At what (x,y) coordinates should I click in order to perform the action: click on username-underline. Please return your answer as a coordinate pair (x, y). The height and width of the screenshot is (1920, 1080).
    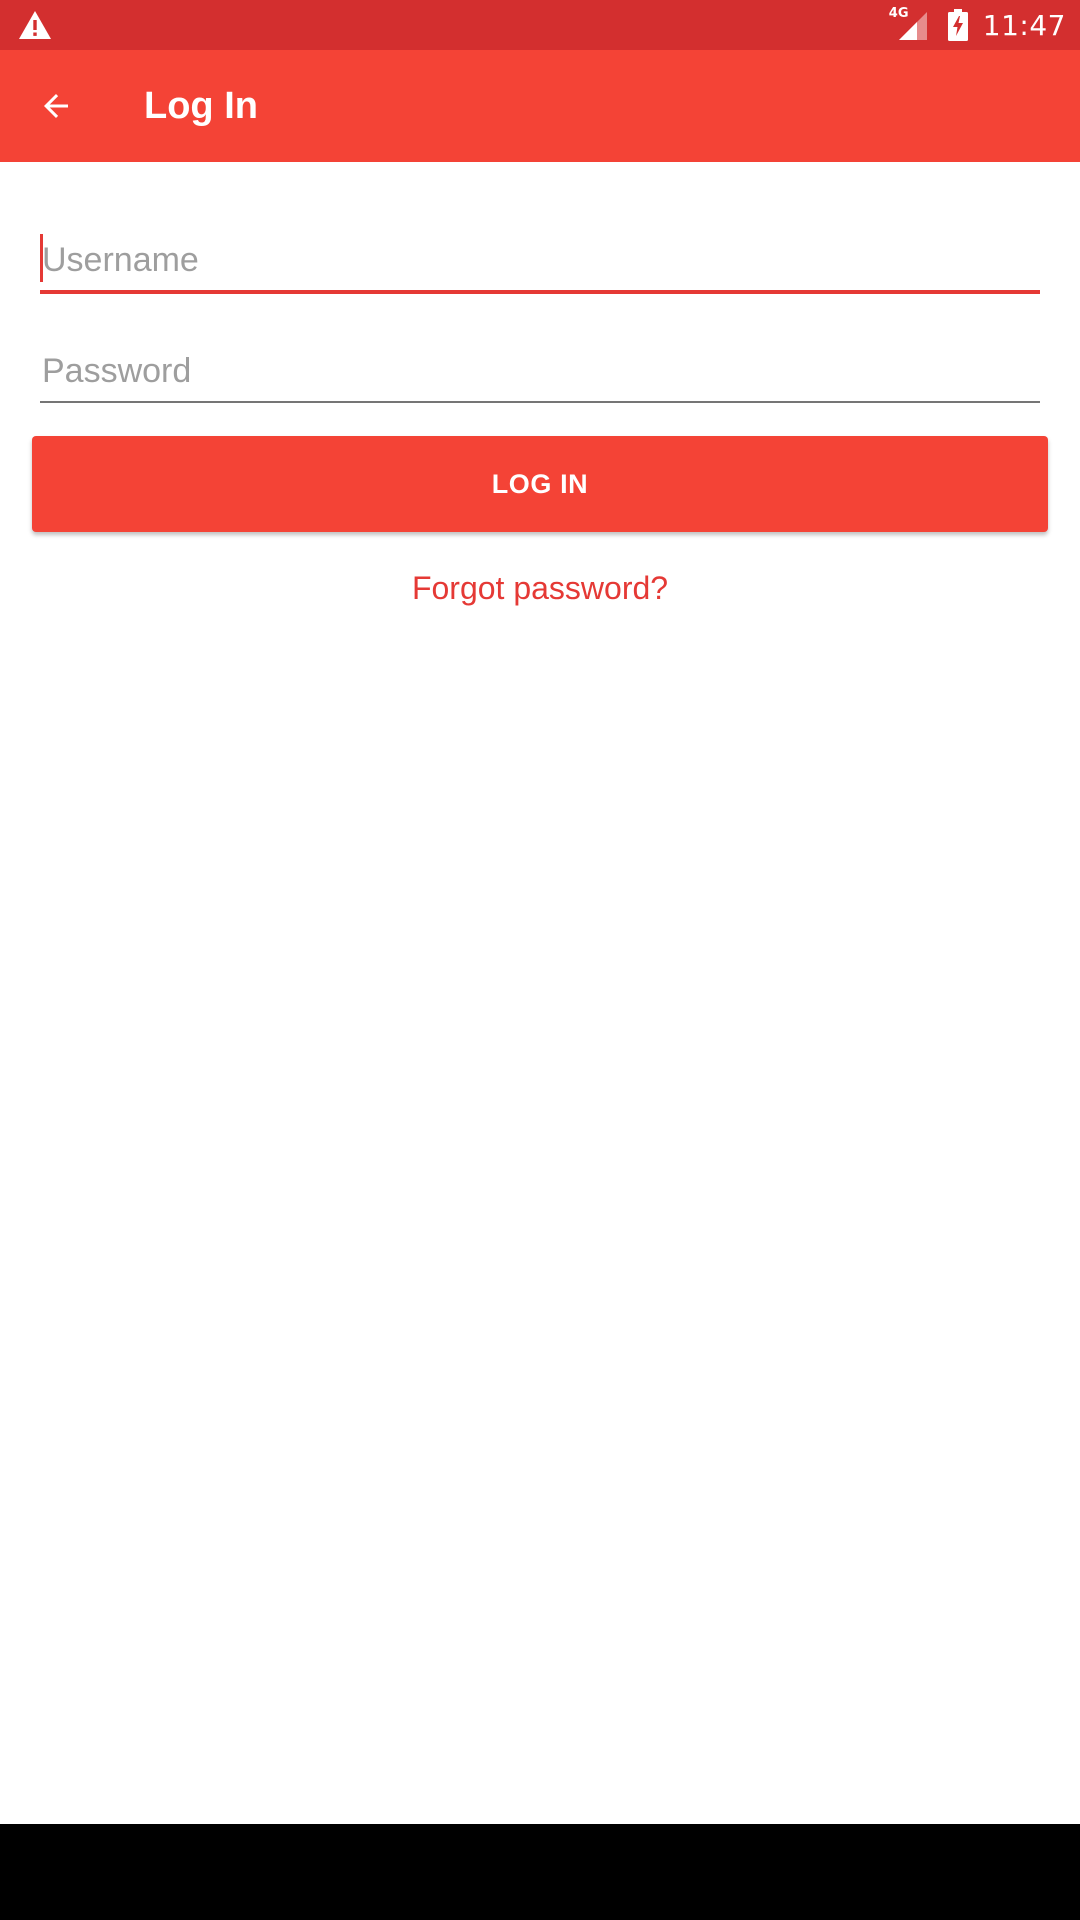
    Looking at the image, I should click on (540, 292).